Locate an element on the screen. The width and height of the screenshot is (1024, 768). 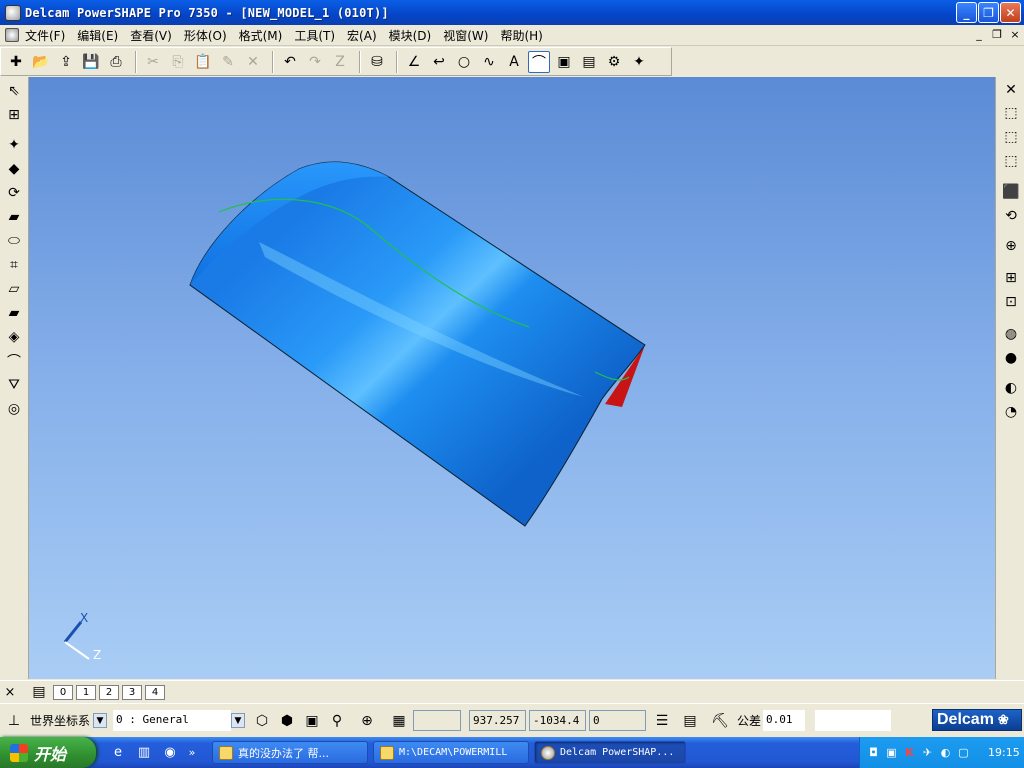
print-icon: ⎙ is located at coordinates (116, 62).